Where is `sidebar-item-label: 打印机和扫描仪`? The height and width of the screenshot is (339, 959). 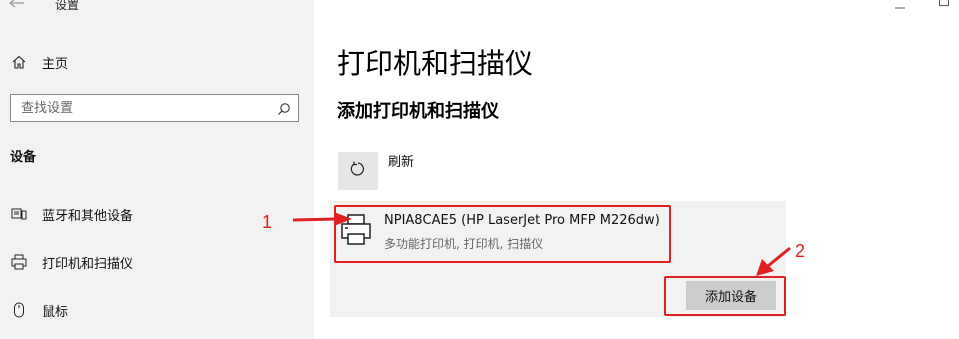 sidebar-item-label: 打印机和扫描仪 is located at coordinates (88, 264).